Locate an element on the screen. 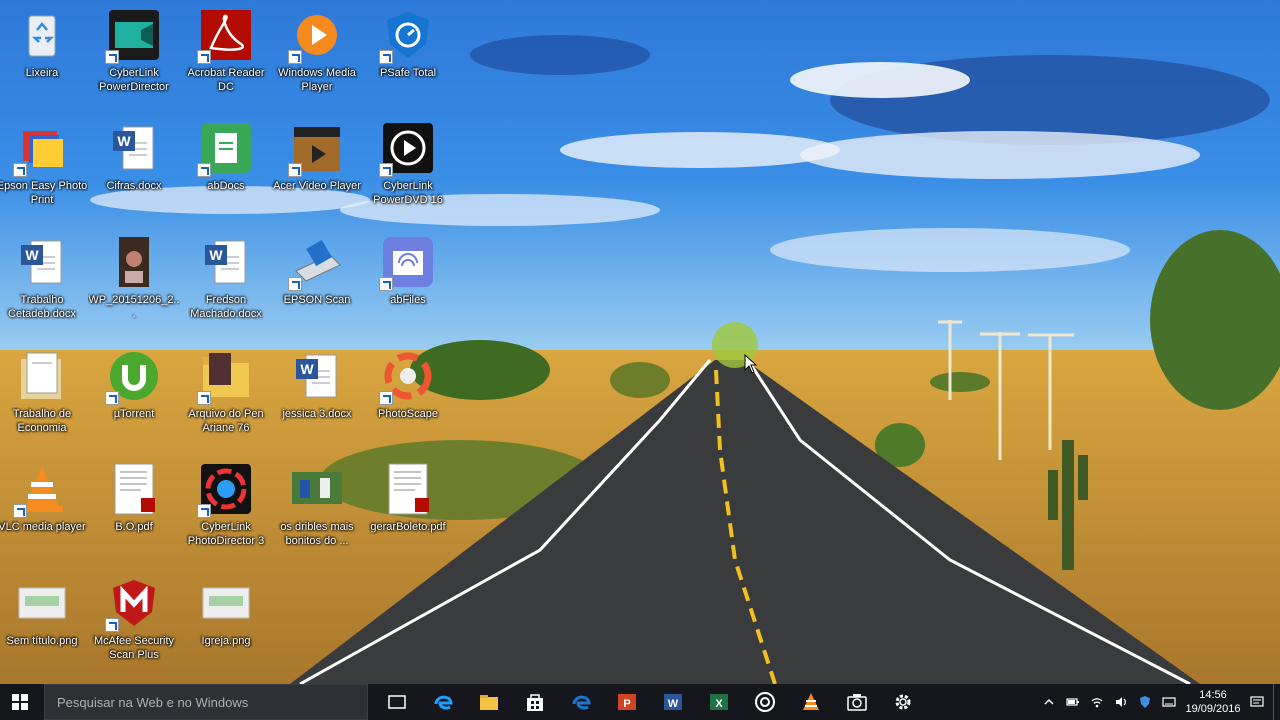 The width and height of the screenshot is (1280, 720). photoscape-icon is located at coordinates (407, 377).